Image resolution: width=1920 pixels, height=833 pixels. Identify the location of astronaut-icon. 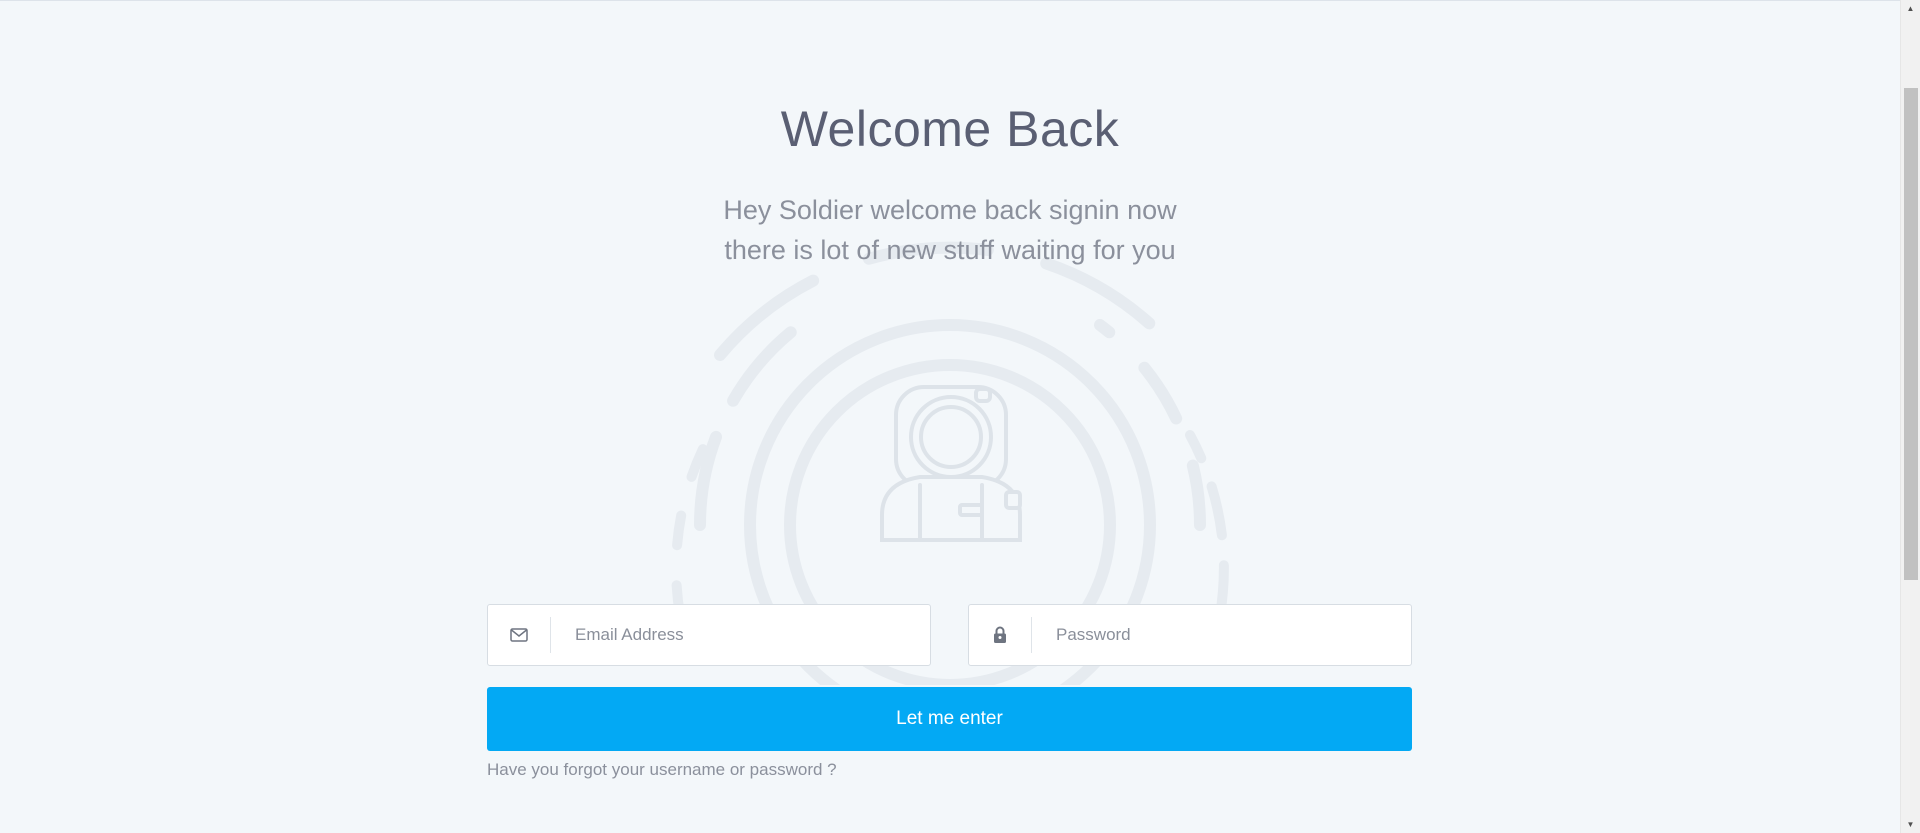
(951, 463).